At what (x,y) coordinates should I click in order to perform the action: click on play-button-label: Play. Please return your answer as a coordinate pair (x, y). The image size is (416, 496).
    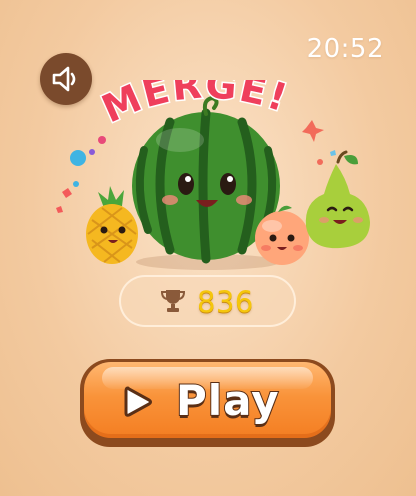
    Looking at the image, I should click on (227, 400).